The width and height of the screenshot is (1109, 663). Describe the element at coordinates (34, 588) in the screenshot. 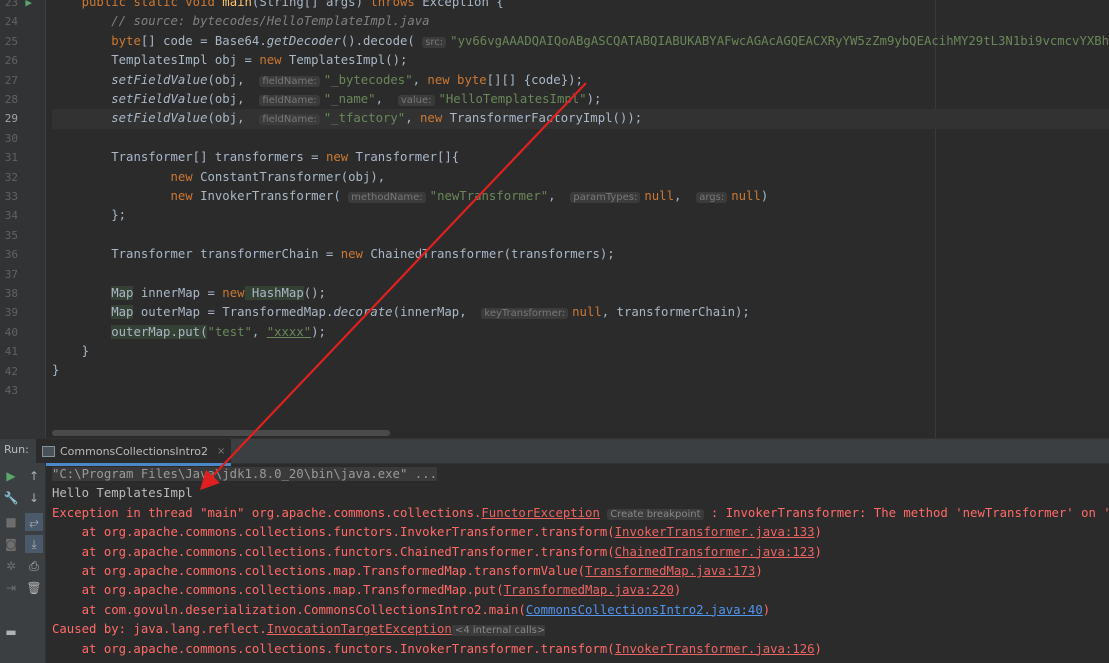

I see `trash-icon: 🗑` at that location.